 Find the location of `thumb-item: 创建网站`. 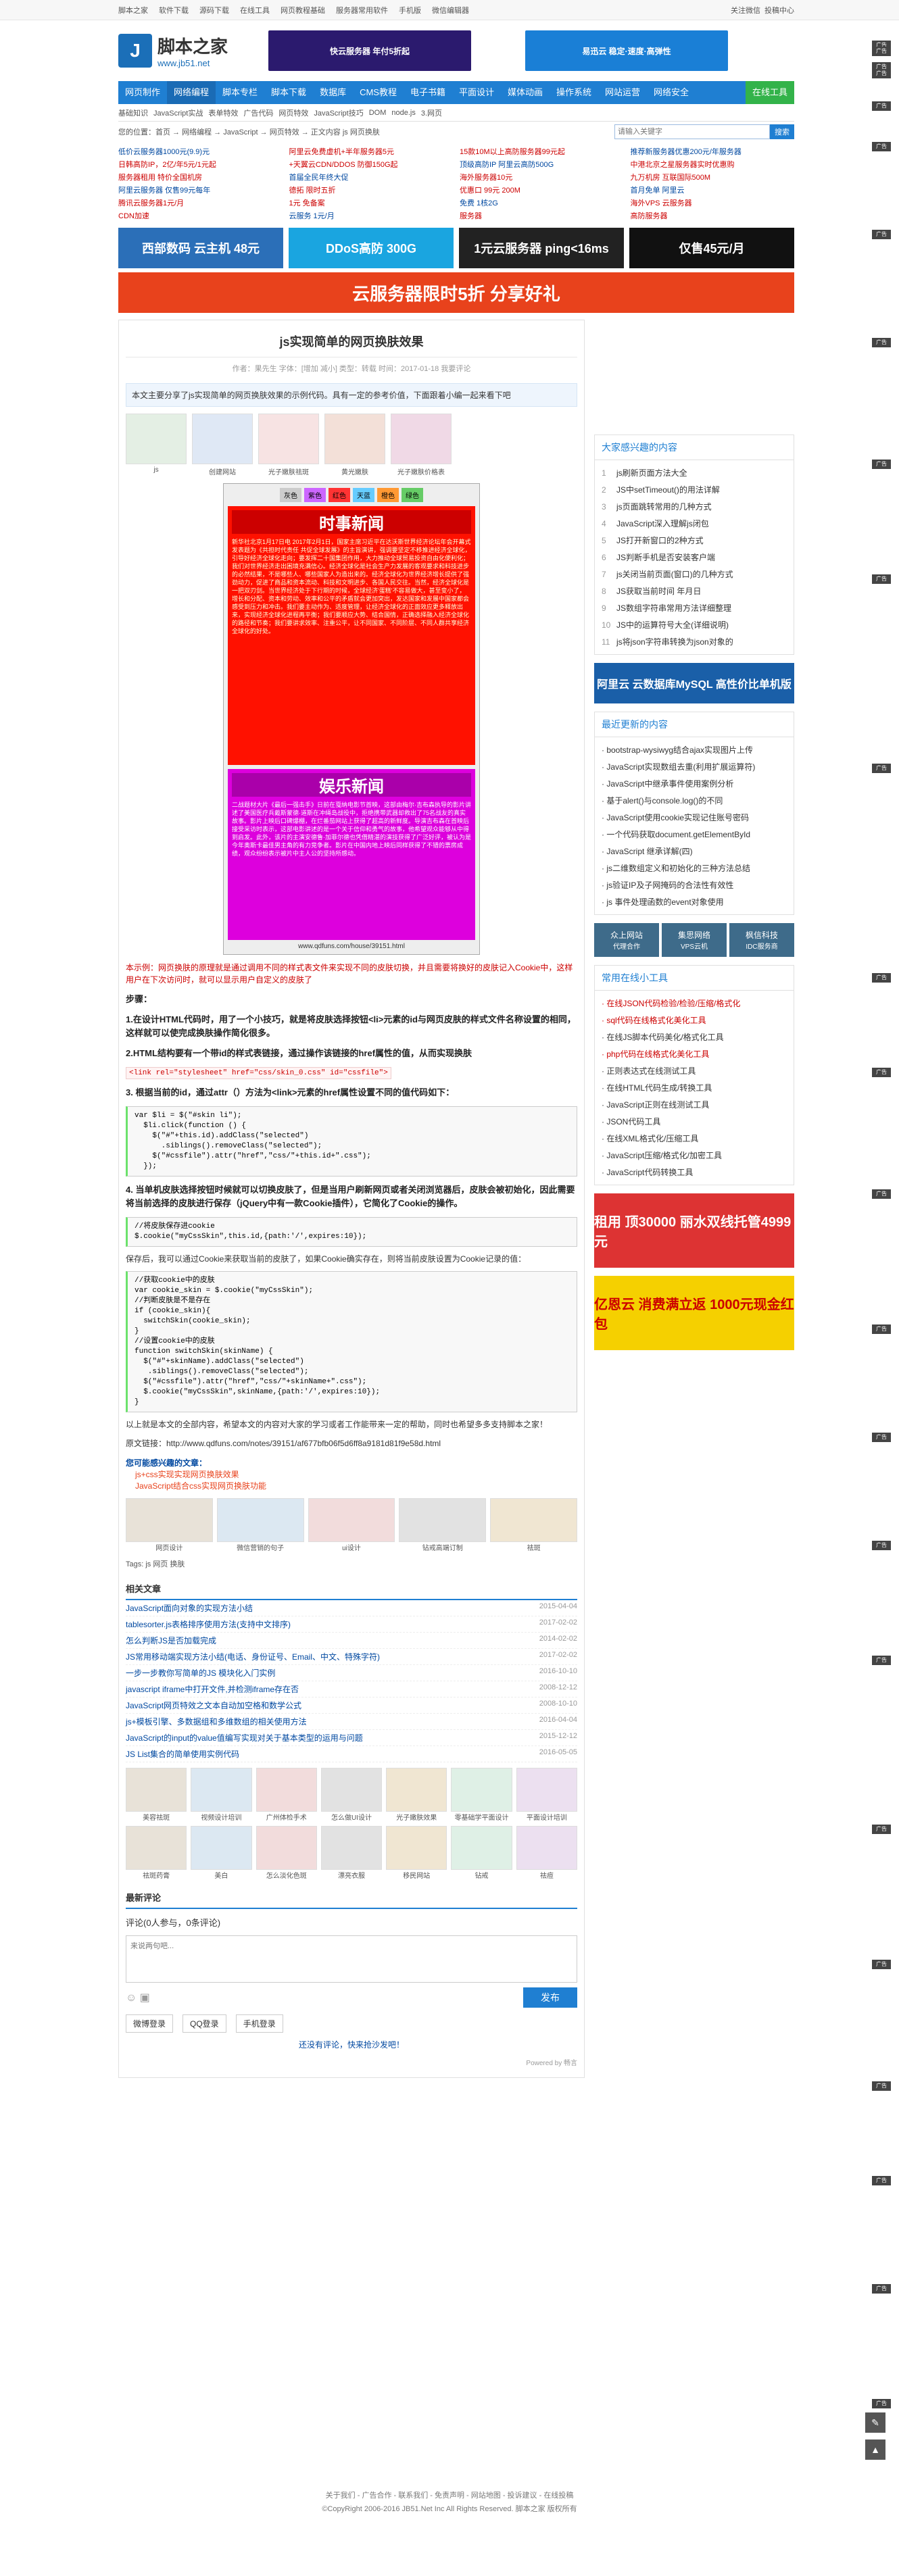

thumb-item: 创建网站 is located at coordinates (223, 445).